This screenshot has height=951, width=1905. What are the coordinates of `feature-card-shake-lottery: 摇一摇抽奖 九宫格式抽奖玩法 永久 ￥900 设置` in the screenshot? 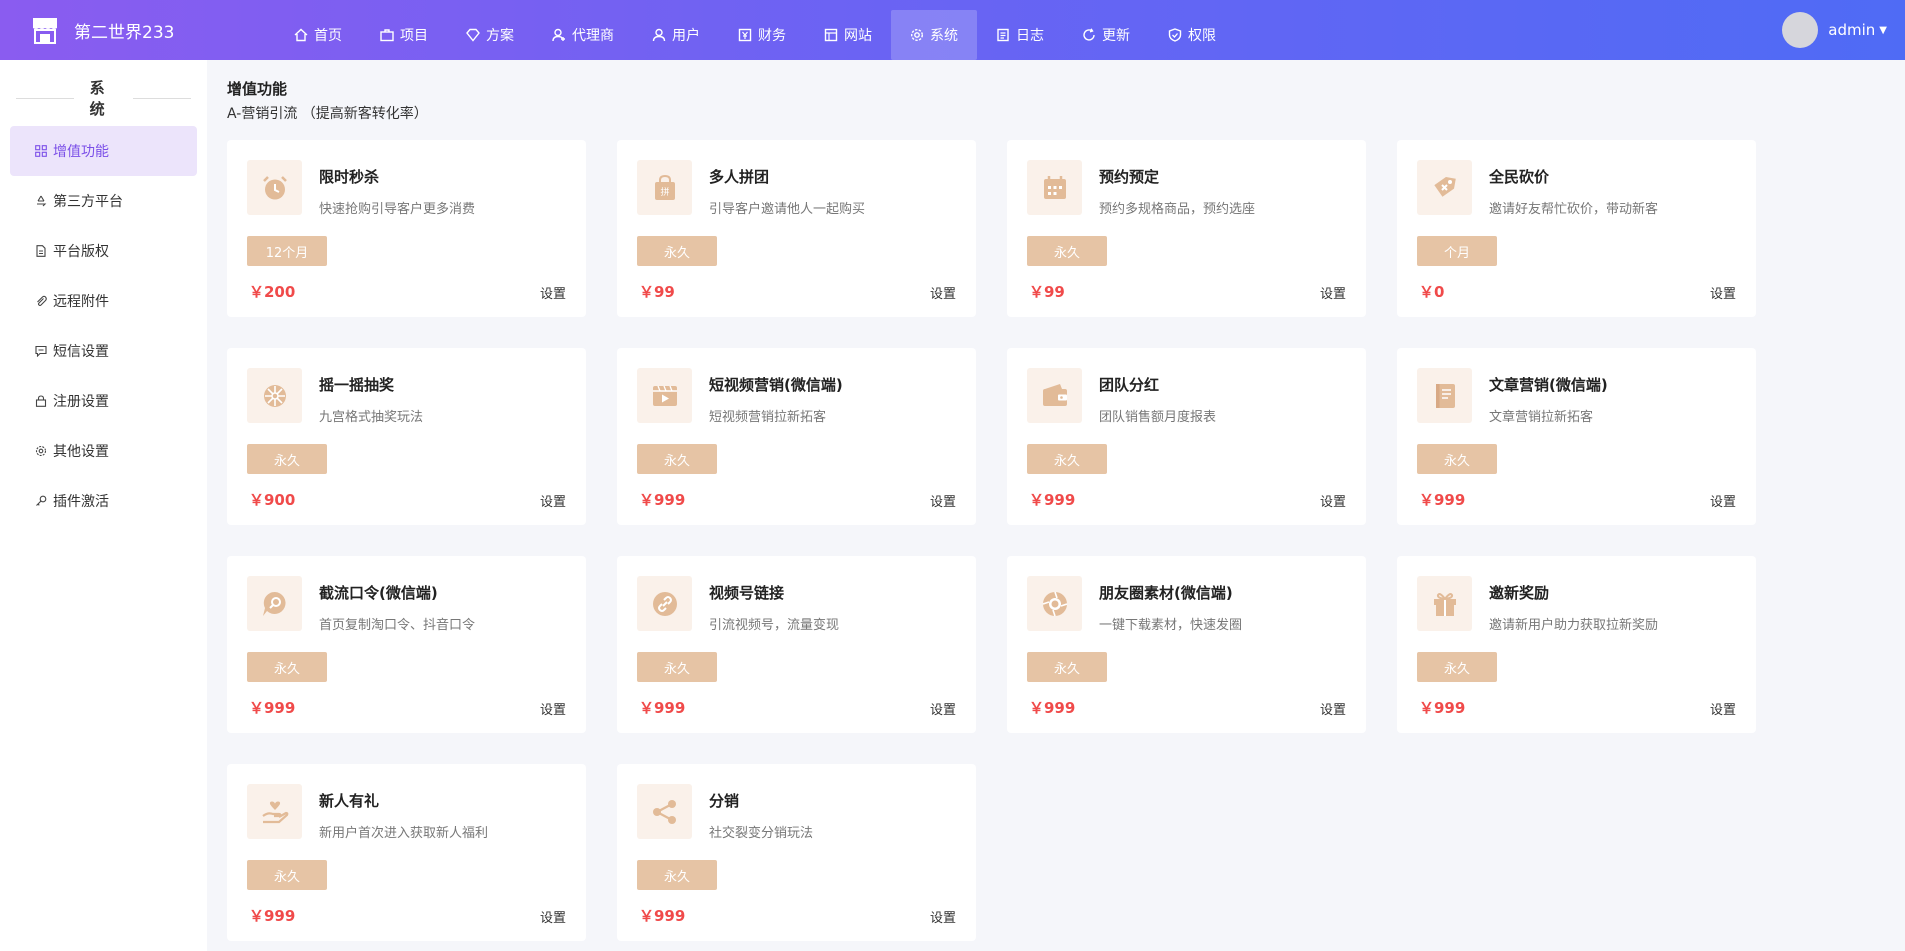 It's located at (406, 436).